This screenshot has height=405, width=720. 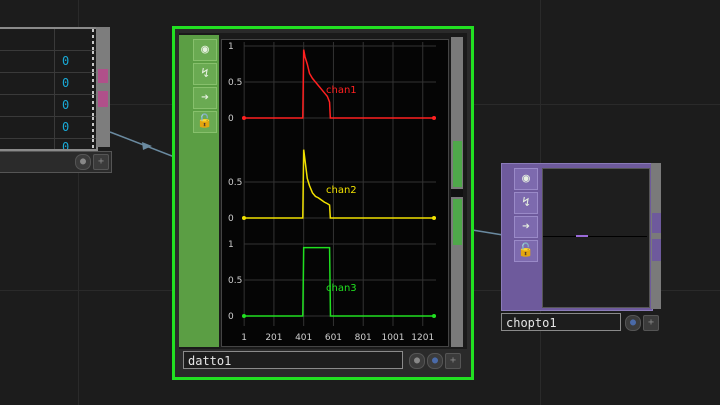 I want to click on node-footer: ● +, so click(x=56, y=162).